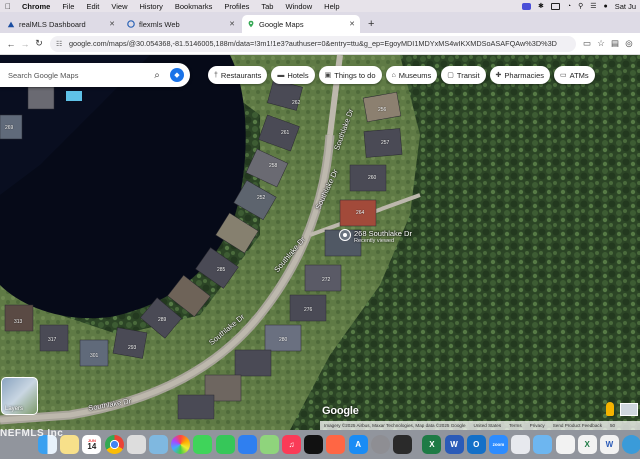 This screenshot has height=459, width=640. Describe the element at coordinates (60, 44) in the screenshot. I see `site-info-icon: ☷` at that location.